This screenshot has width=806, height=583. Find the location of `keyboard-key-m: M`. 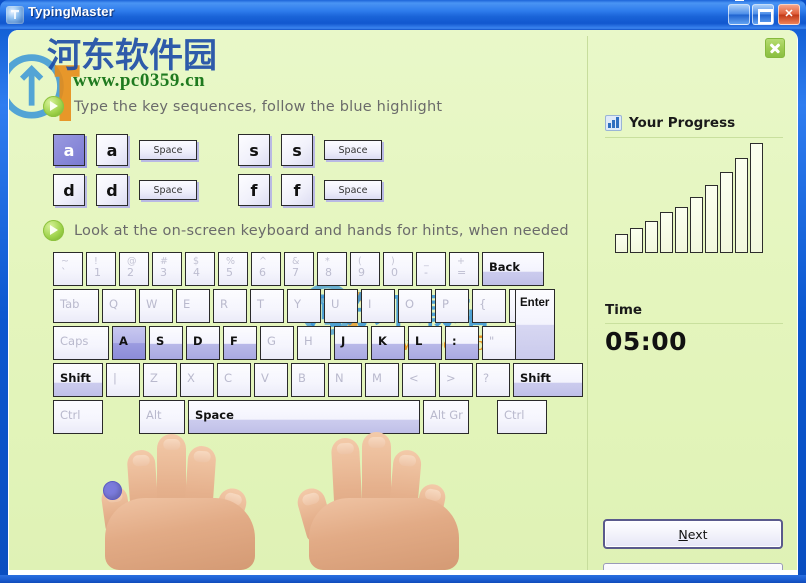

keyboard-key-m: M is located at coordinates (382, 380).